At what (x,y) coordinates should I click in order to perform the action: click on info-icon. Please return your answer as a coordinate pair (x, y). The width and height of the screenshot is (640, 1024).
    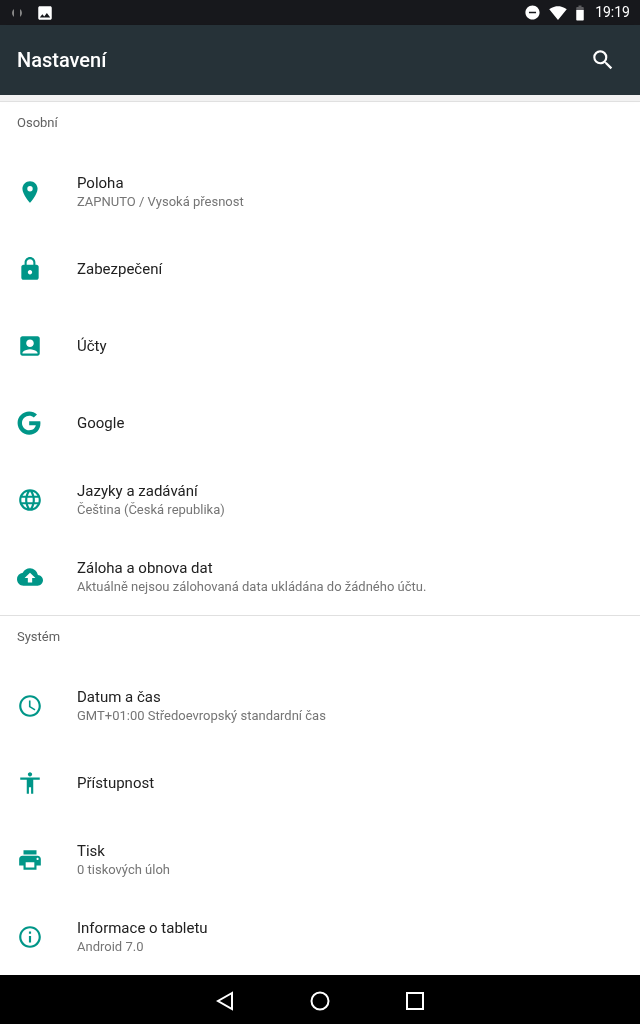
    Looking at the image, I should click on (30, 936).